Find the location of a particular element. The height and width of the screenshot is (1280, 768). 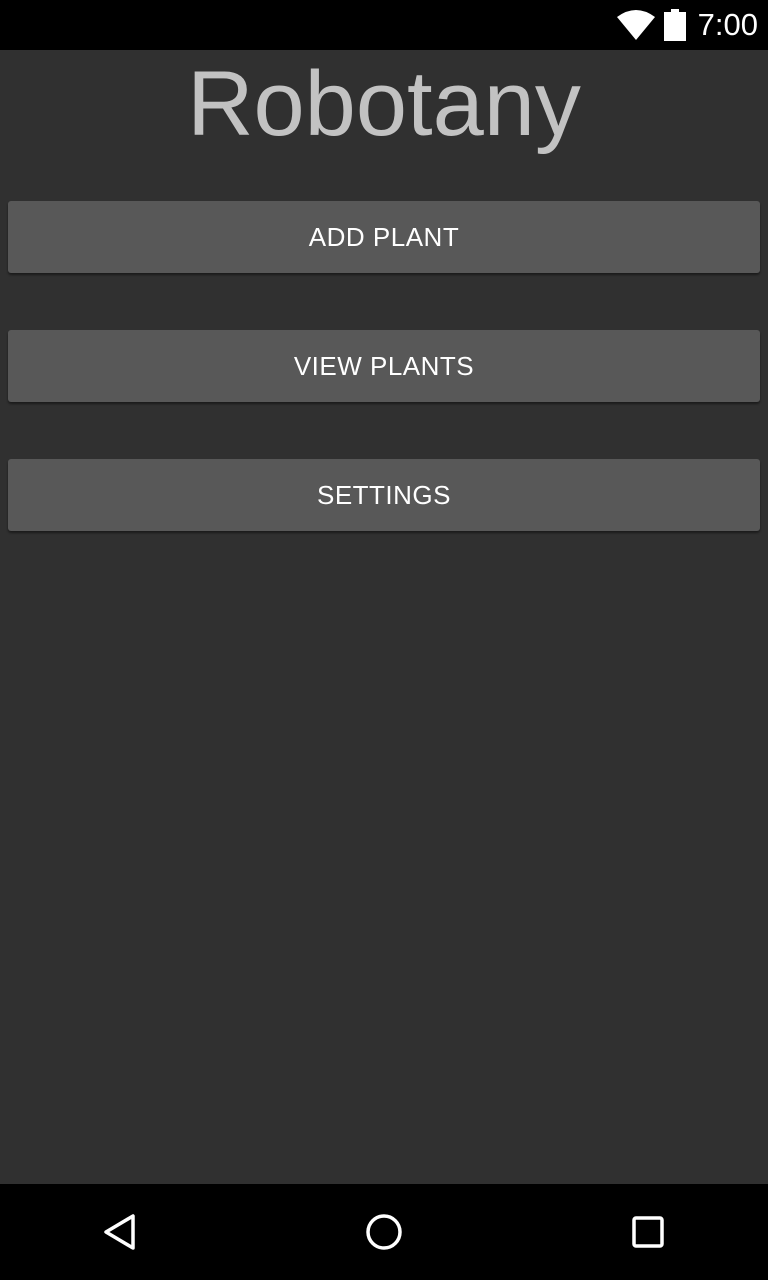

nav-back-button is located at coordinates (120, 1232).